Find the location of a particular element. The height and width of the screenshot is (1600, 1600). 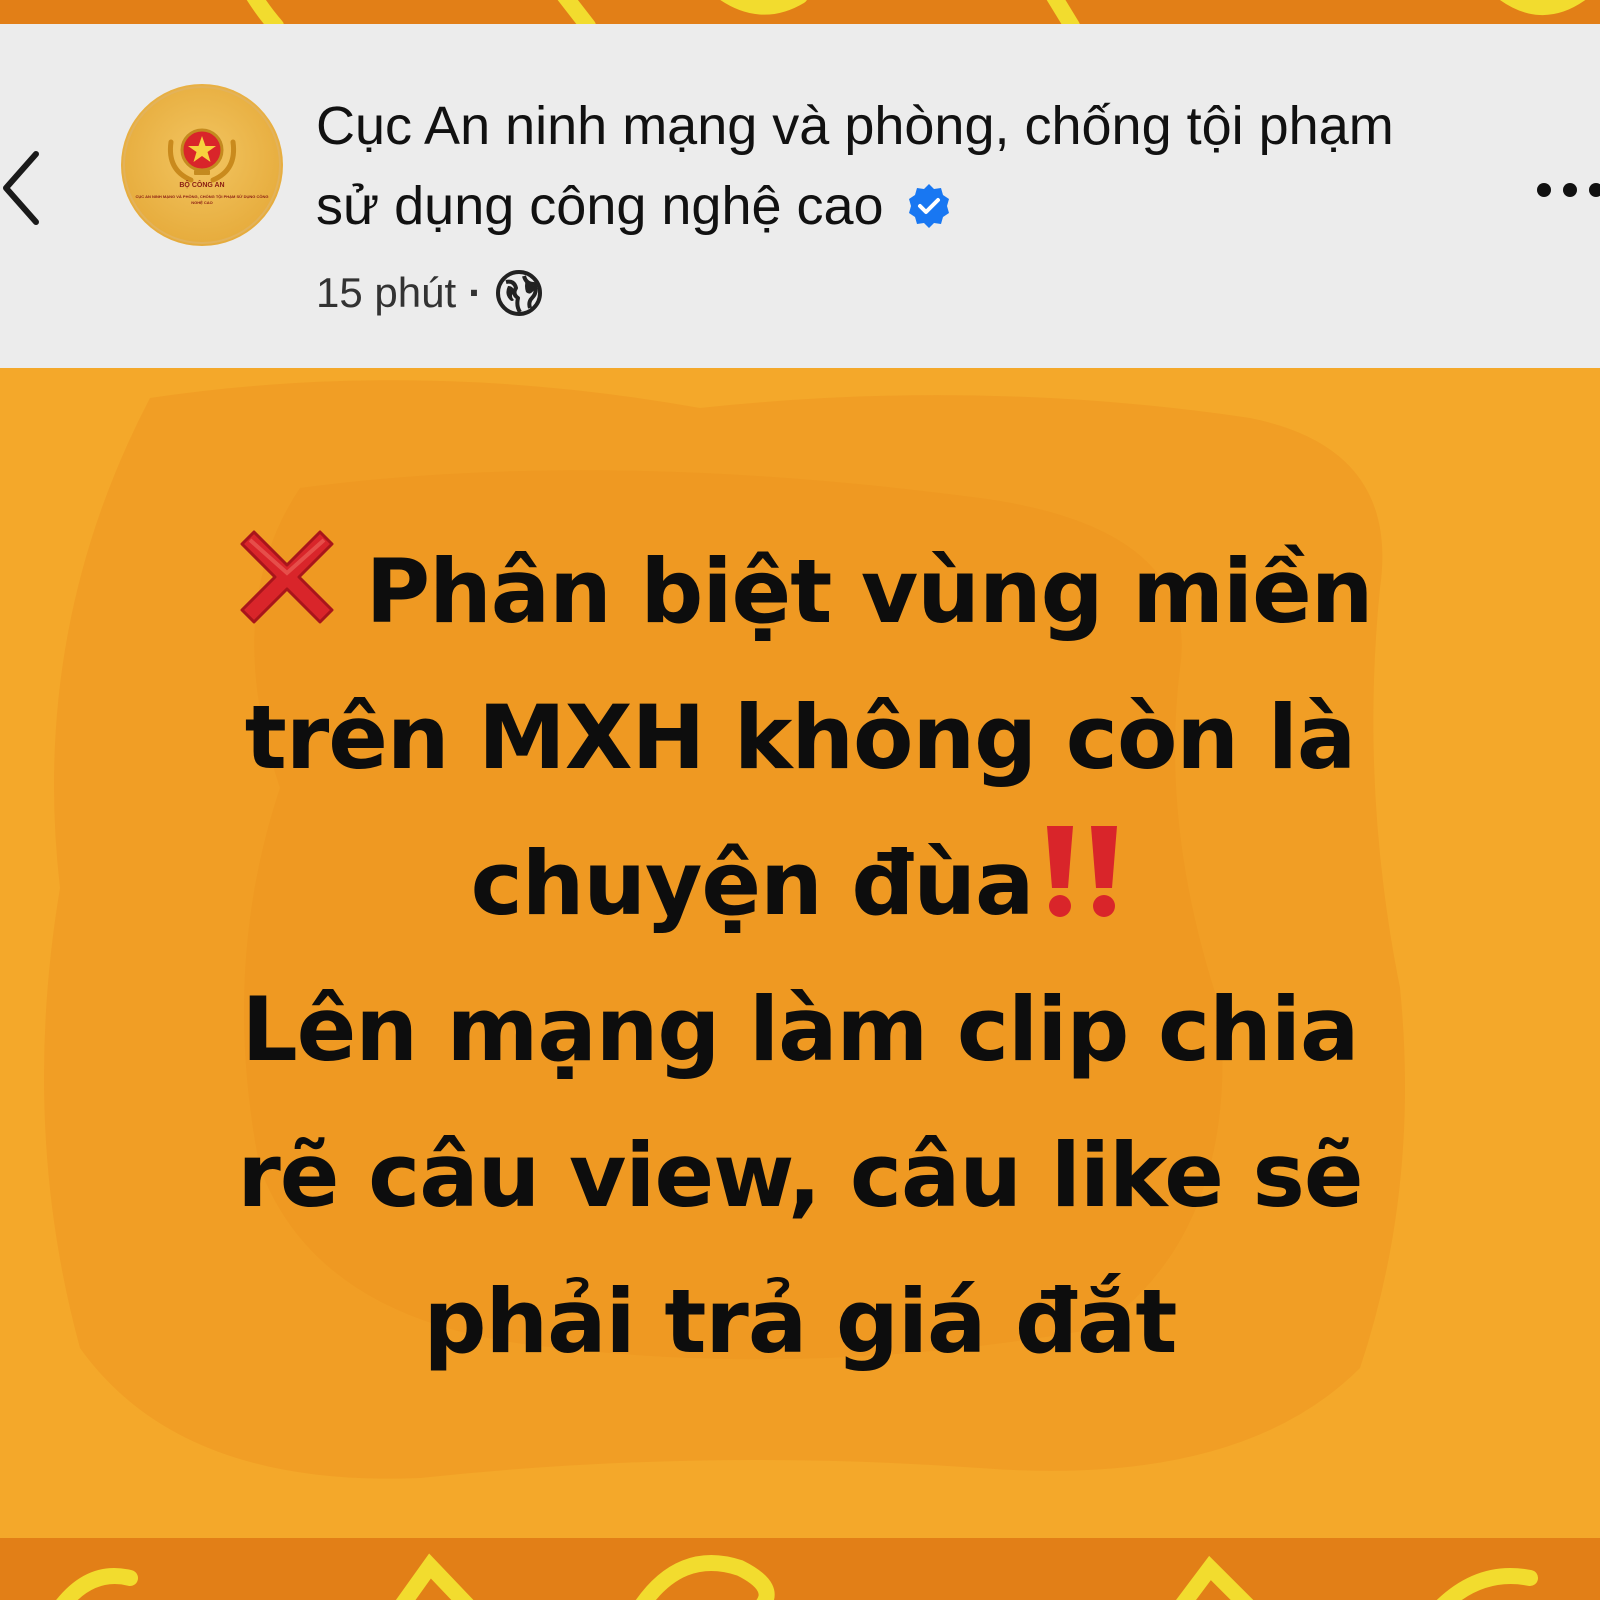

frame-pattern-top is located at coordinates (800, 12).